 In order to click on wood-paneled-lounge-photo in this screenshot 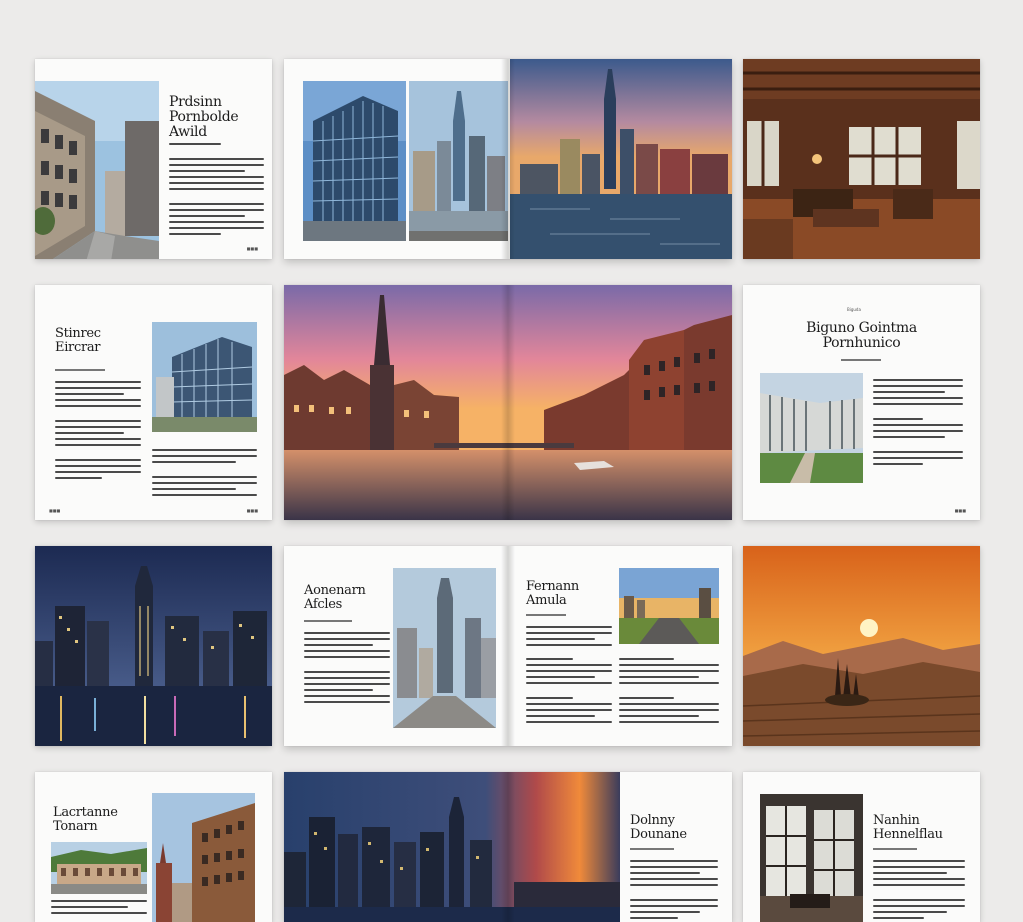, I will do `click(861, 159)`.